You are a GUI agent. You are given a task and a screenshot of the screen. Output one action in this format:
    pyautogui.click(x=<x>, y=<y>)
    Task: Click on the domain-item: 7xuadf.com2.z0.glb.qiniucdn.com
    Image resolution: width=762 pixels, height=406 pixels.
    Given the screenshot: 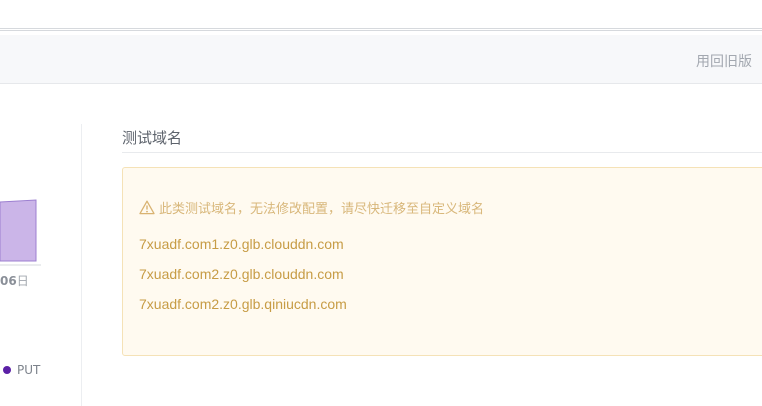 What is the action you would take?
    pyautogui.click(x=243, y=304)
    